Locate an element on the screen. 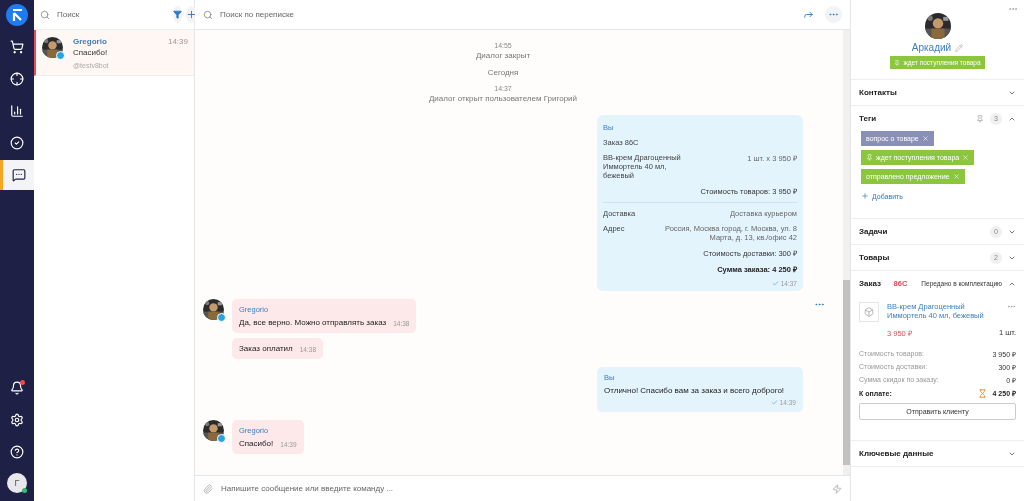 The height and width of the screenshot is (501, 1024). section-title: Товары is located at coordinates (875, 257).